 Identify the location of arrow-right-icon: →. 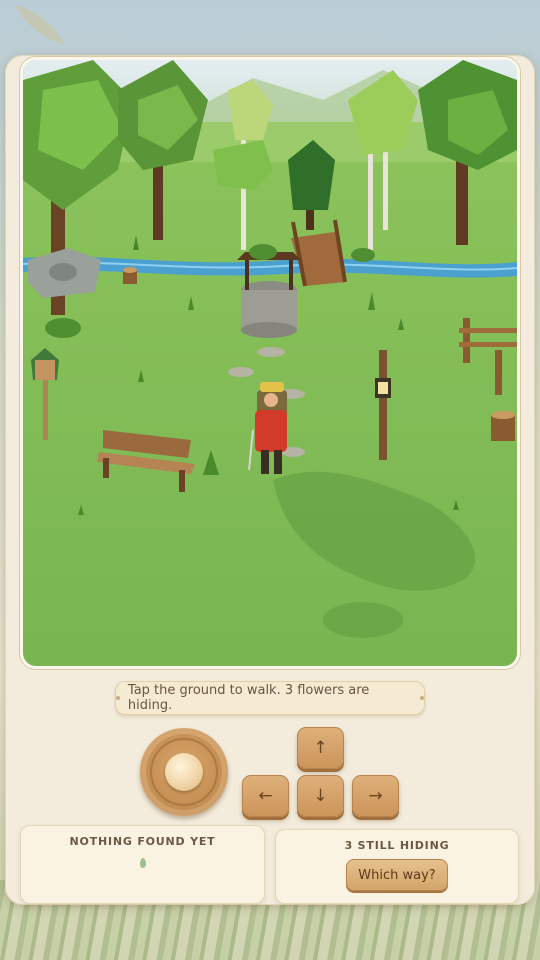
(375, 796).